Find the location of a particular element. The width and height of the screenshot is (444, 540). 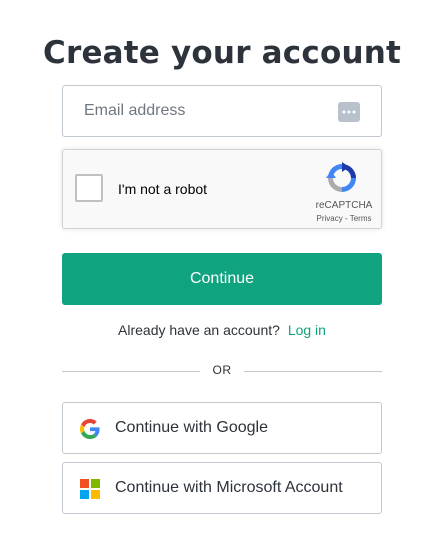

continue-with-microsoft-button: Continue with Microsoft Account is located at coordinates (222, 488).